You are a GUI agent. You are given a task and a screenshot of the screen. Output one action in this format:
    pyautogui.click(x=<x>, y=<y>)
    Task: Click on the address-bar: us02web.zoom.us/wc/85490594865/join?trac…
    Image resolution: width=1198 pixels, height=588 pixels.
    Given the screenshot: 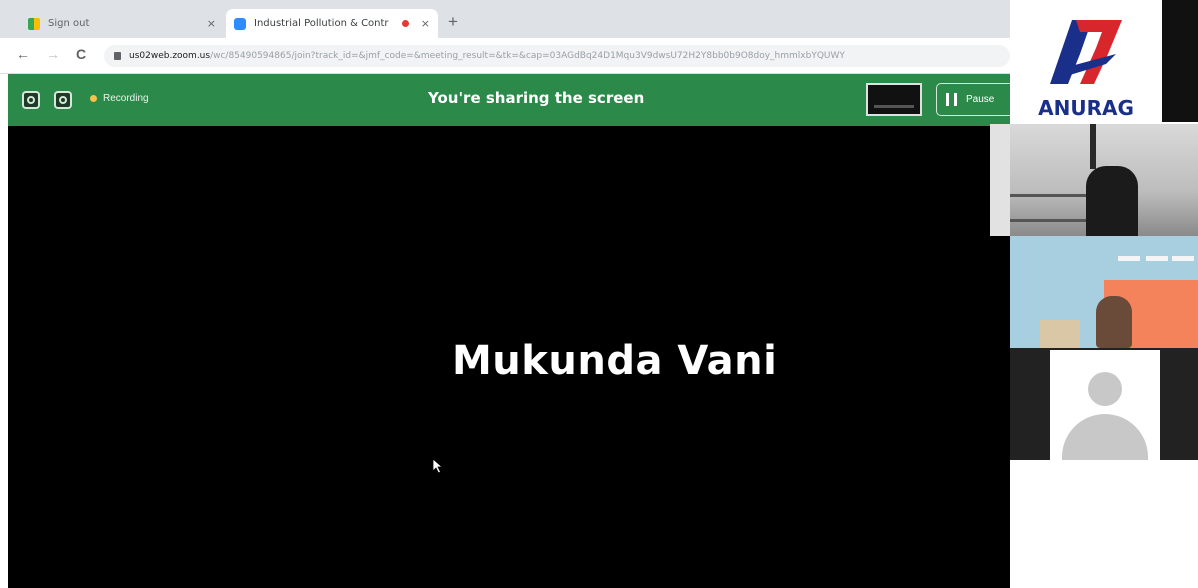 What is the action you would take?
    pyautogui.click(x=557, y=56)
    